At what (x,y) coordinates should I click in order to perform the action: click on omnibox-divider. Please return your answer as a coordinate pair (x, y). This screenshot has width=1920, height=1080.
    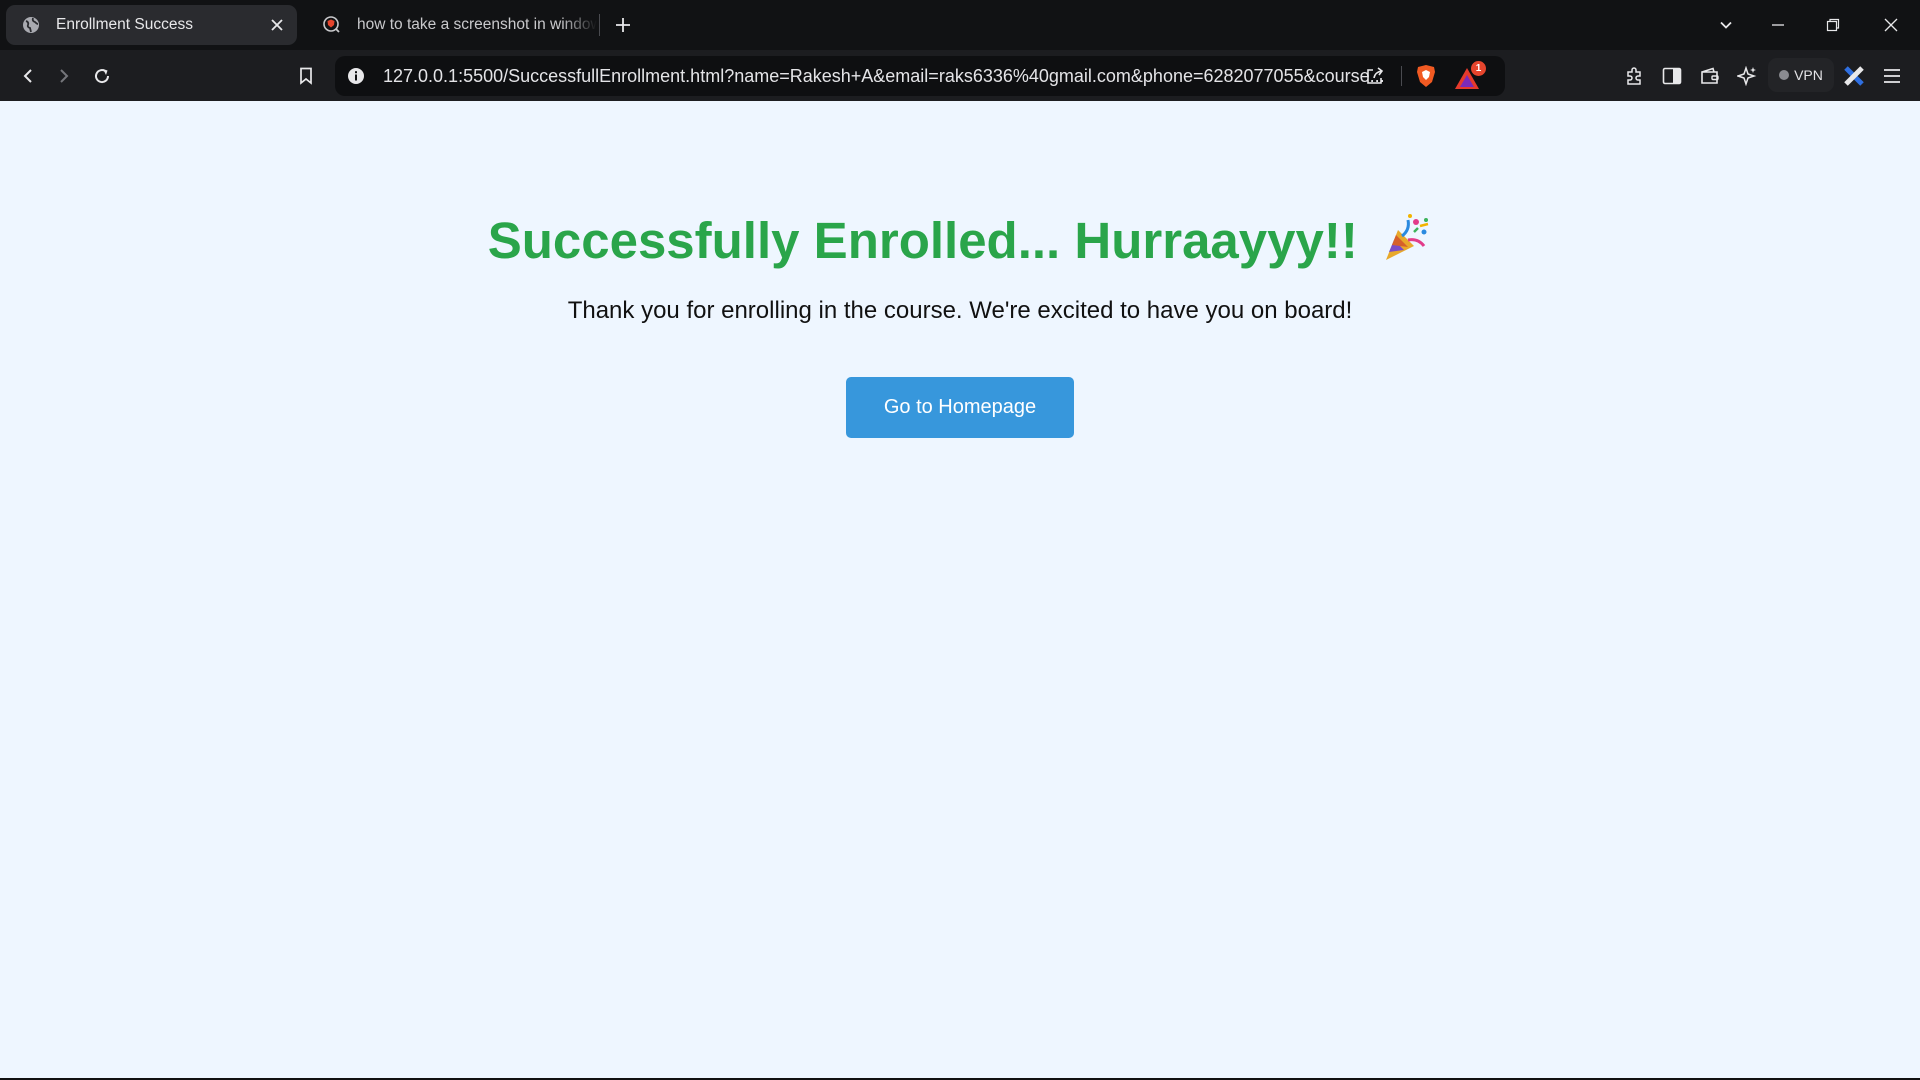
    Looking at the image, I should click on (1401, 76).